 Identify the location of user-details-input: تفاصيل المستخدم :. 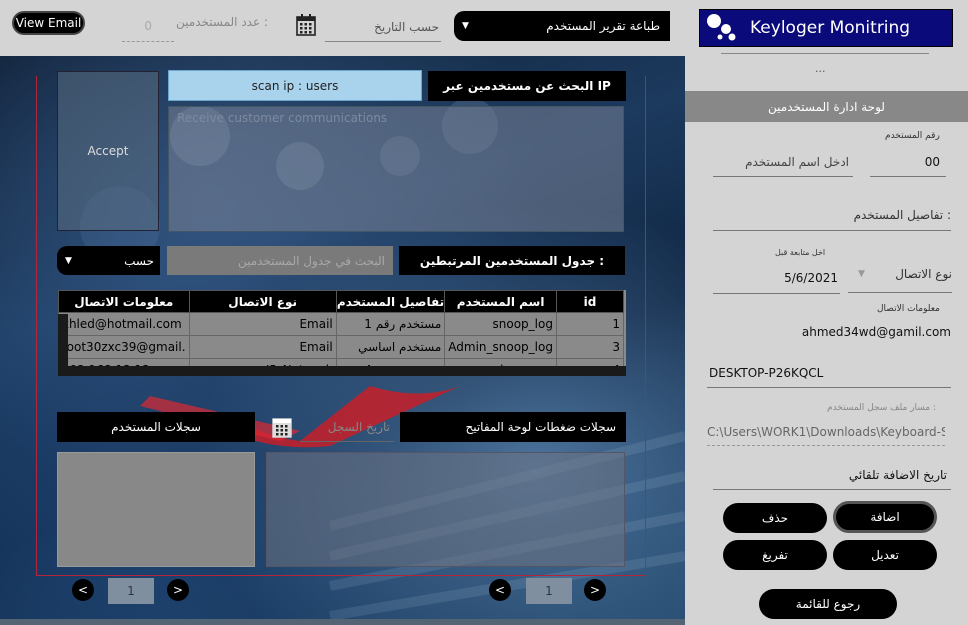
(832, 215).